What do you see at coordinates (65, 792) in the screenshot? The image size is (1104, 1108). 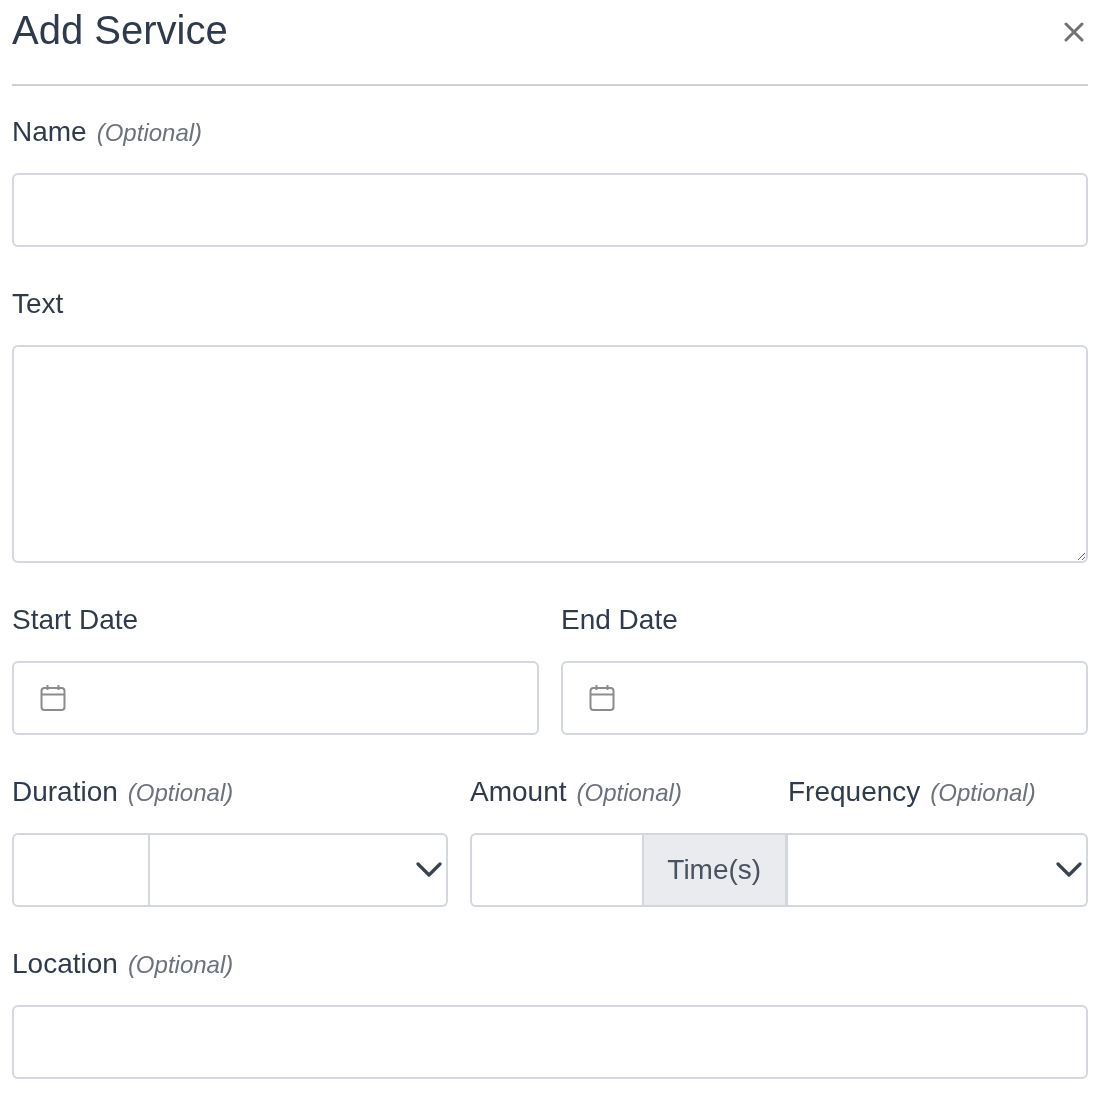 I see `field-label: Duration` at bounding box center [65, 792].